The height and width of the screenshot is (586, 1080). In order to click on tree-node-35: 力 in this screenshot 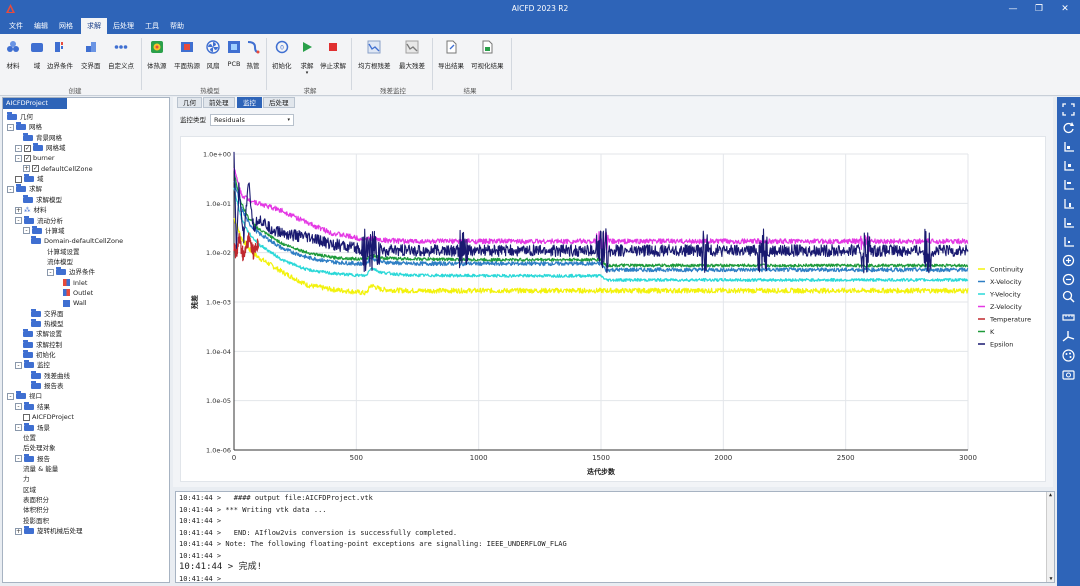, I will do `click(26, 479)`.